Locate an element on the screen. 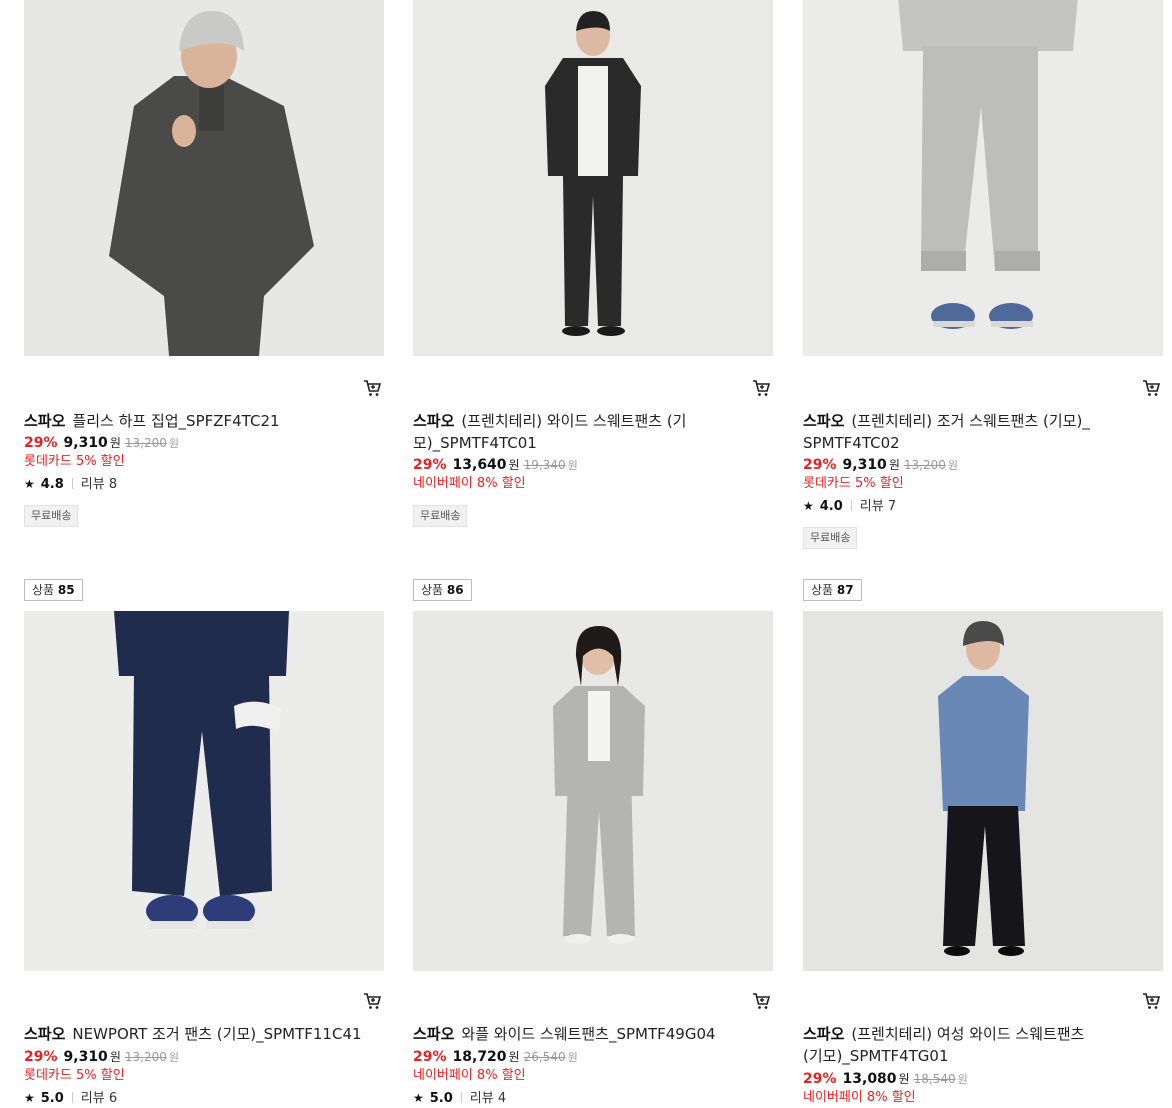  rank-number: 86 is located at coordinates (455, 590).